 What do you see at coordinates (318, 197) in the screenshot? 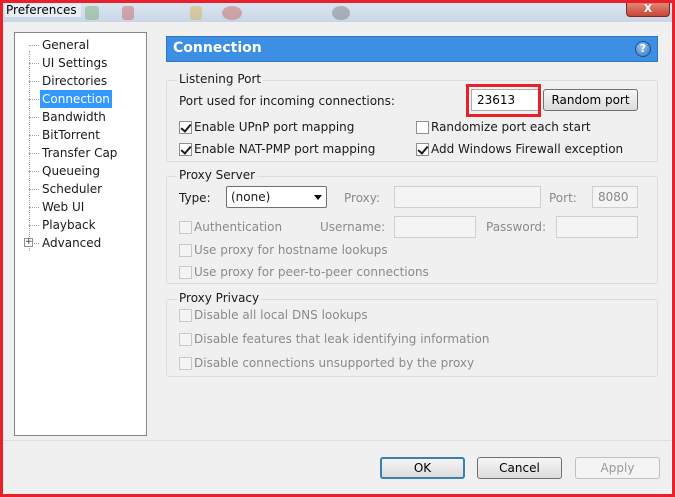
I see `chevron-down-icon` at bounding box center [318, 197].